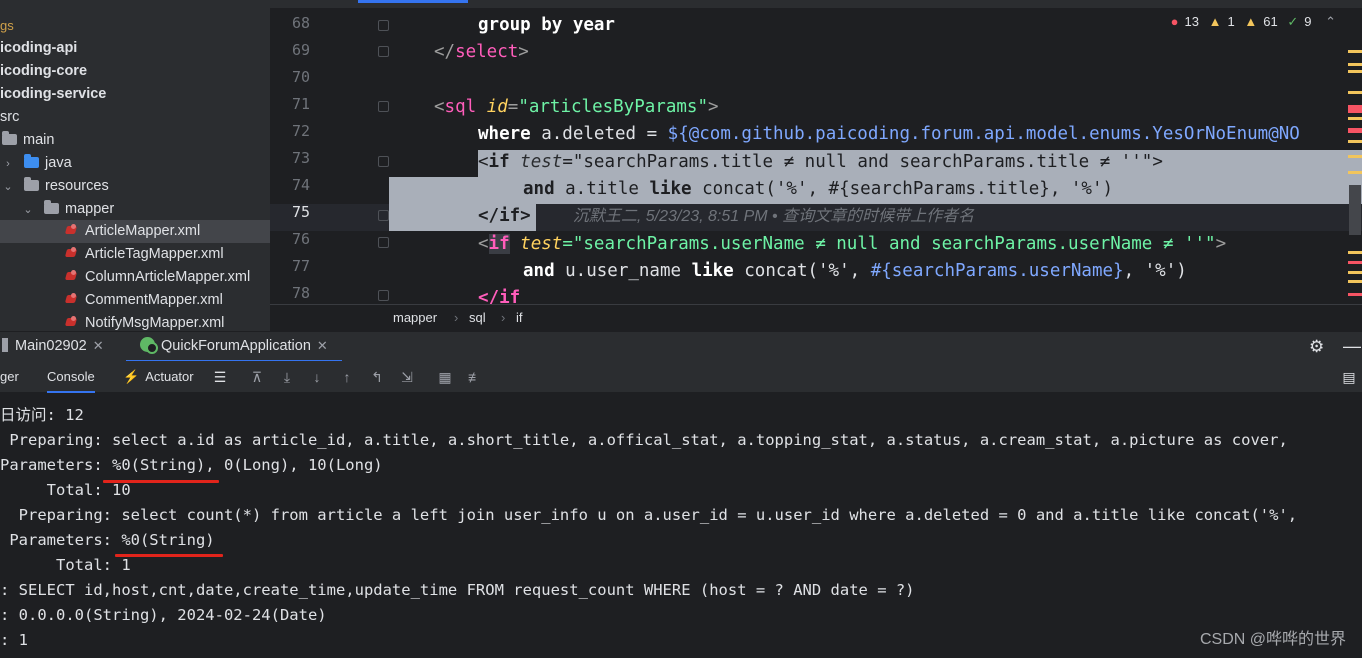 This screenshot has width=1362, height=658. What do you see at coordinates (71, 253) in the screenshot?
I see `mybatis-xml-icon` at bounding box center [71, 253].